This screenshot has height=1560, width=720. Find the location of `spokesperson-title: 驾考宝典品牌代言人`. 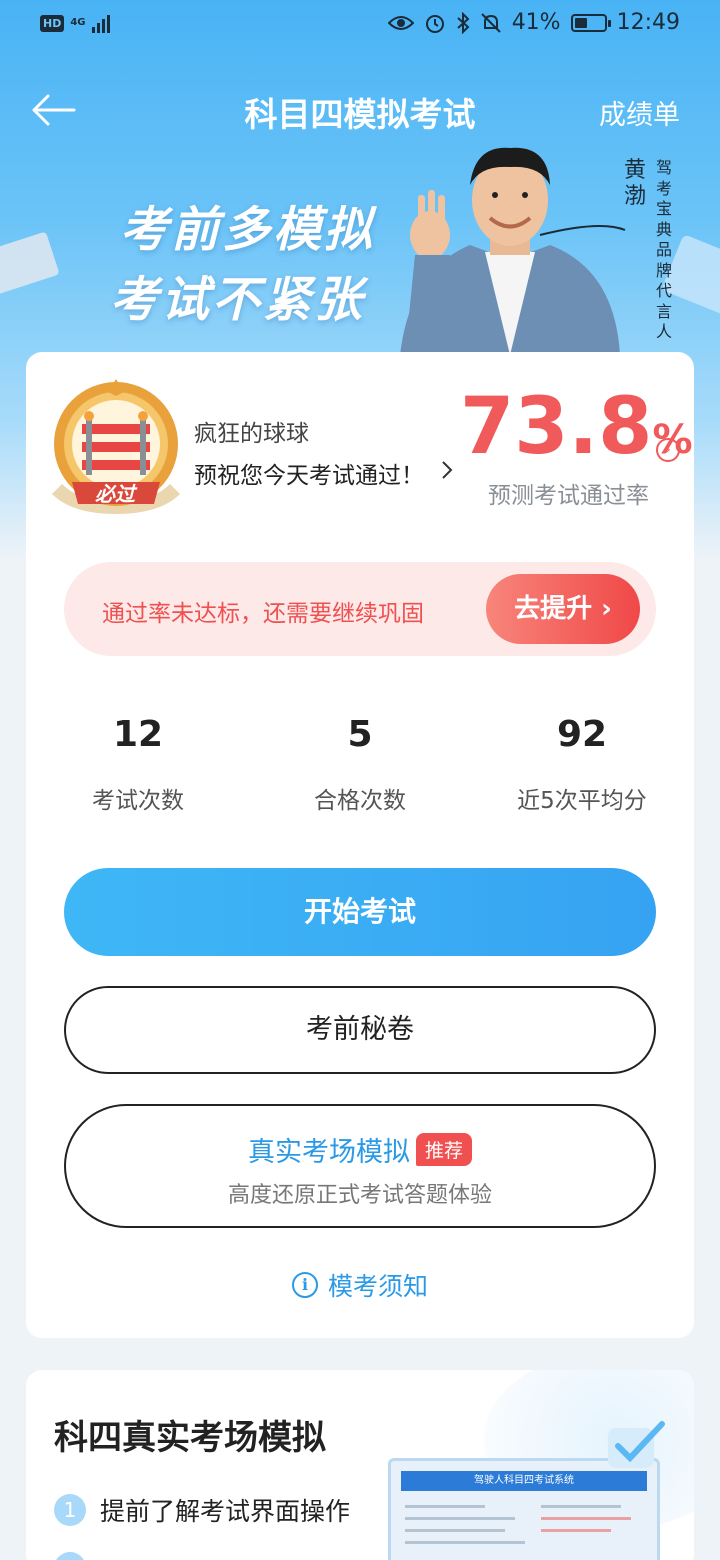

spokesperson-title: 驾考宝典品牌代言人 is located at coordinates (663, 249).